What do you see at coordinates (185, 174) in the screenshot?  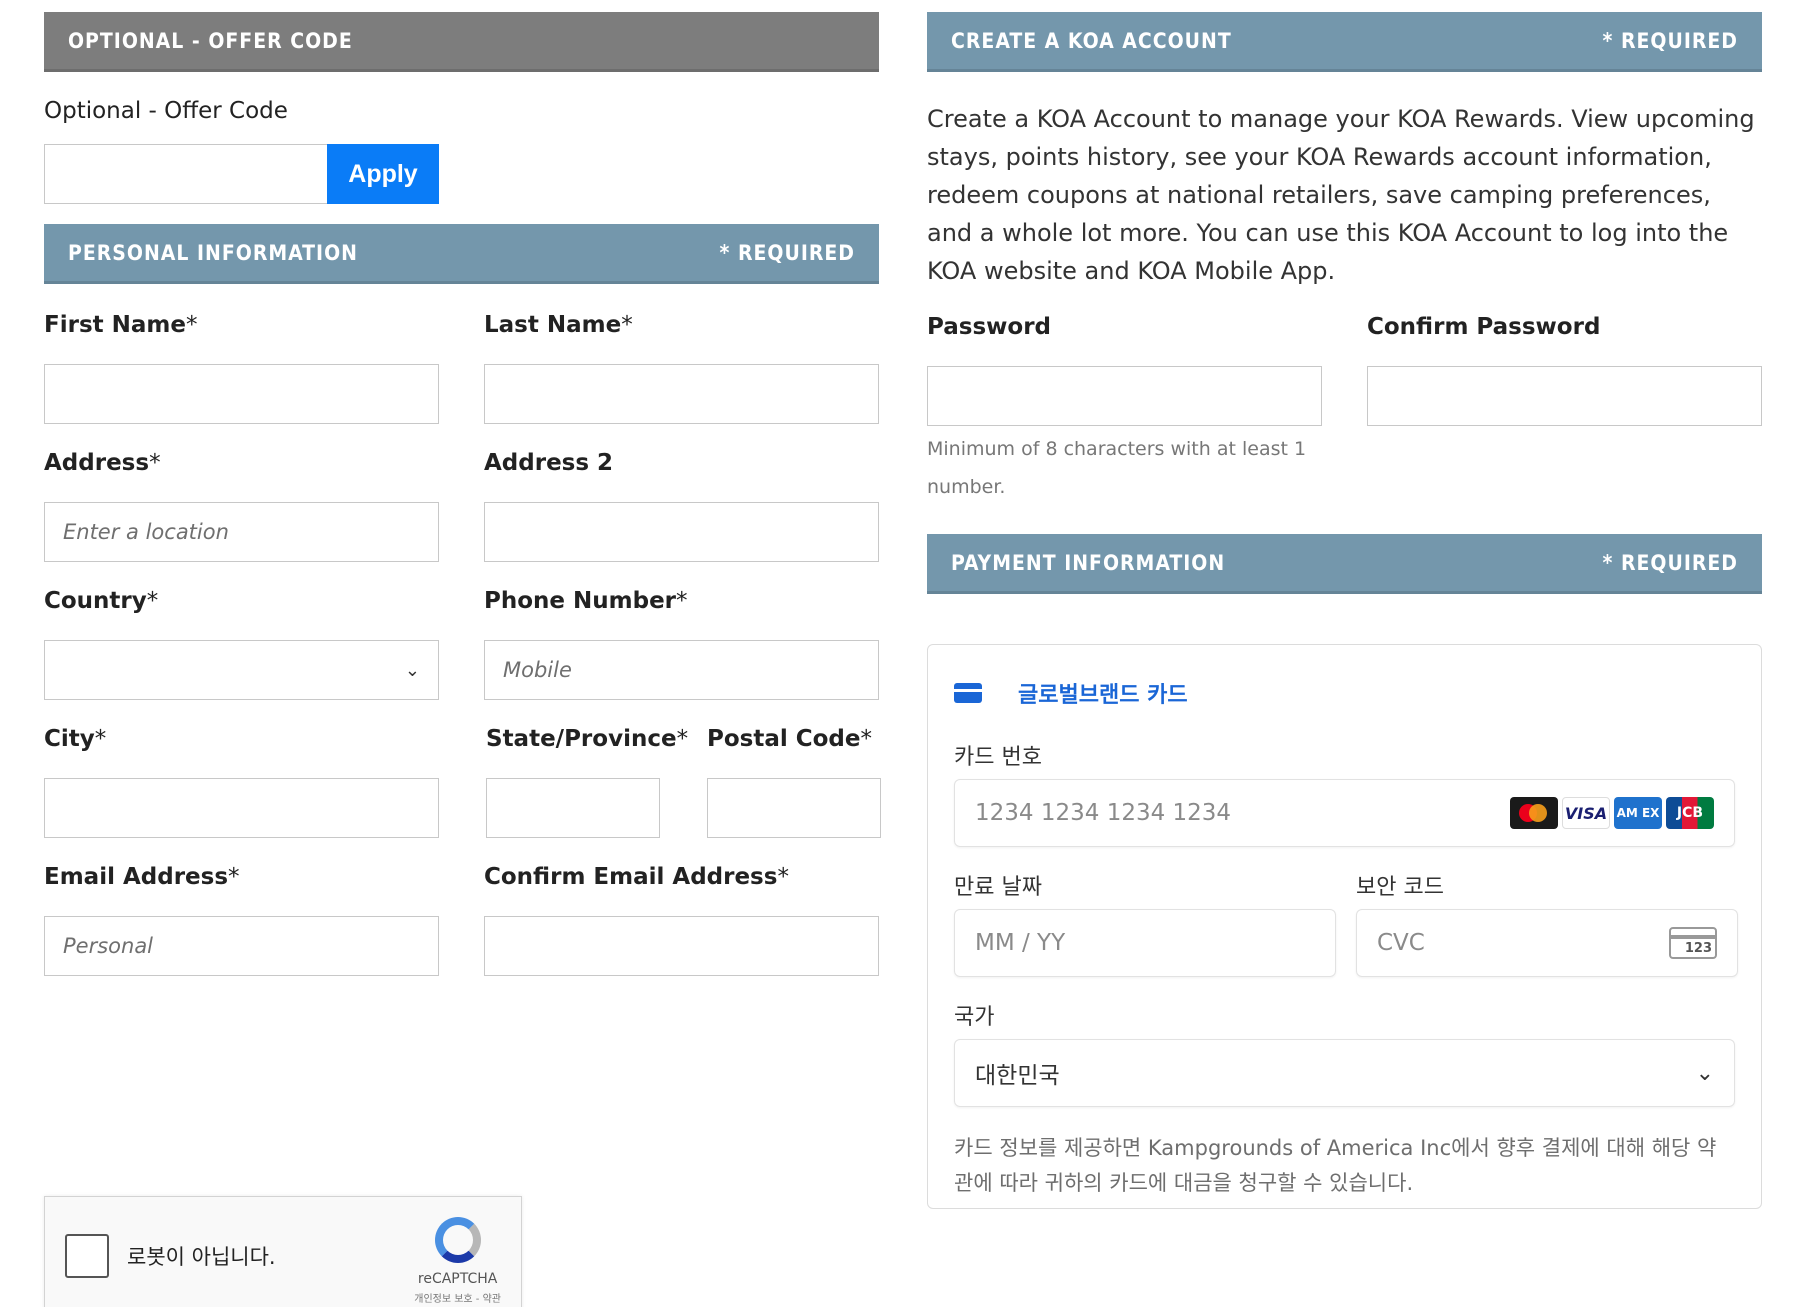 I see `offer-code-input` at bounding box center [185, 174].